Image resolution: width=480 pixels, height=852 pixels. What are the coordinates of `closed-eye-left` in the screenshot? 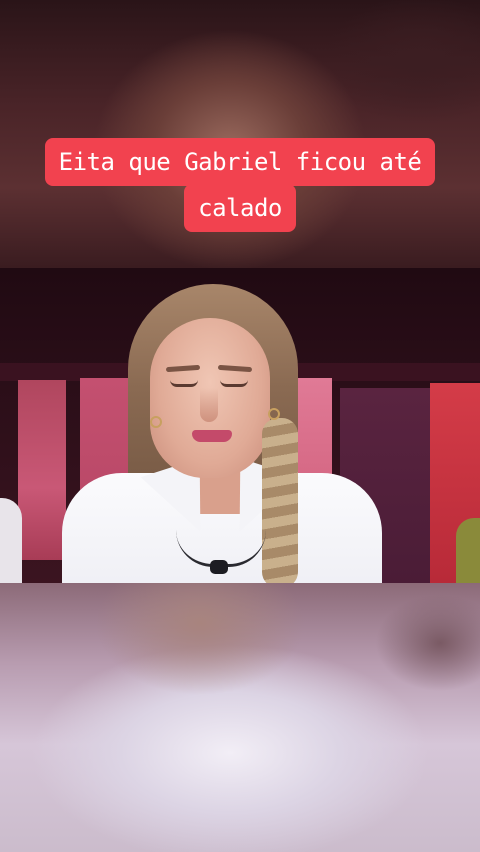 It's located at (184, 383).